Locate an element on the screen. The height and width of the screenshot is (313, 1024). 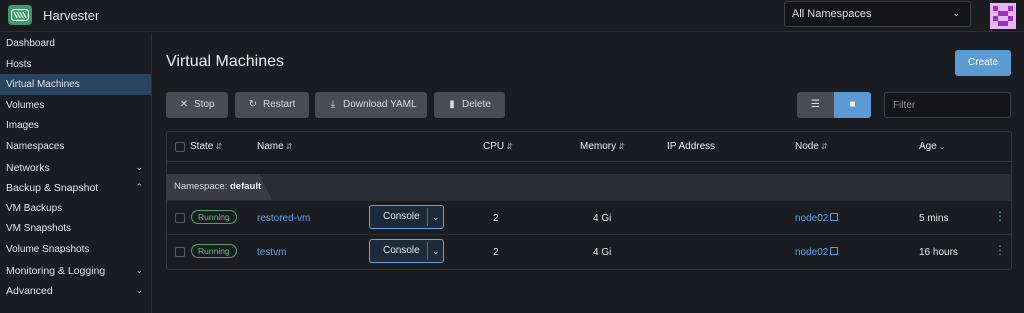
sidebar-group-advanced: Advanced ⌄ is located at coordinates (75, 290).